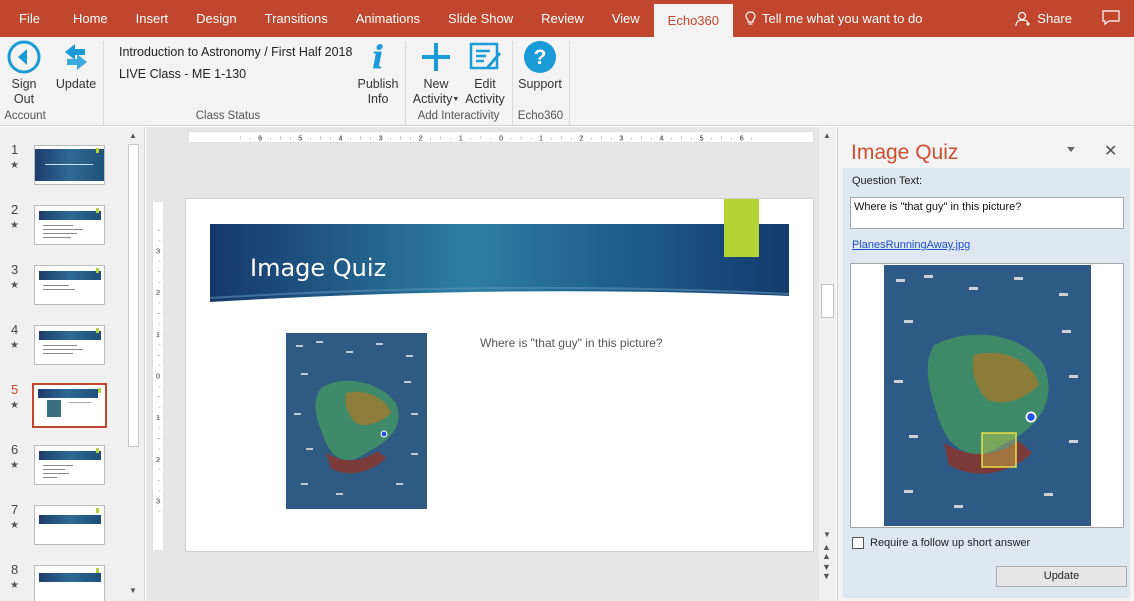  I want to click on question-text-label: Question Text:, so click(887, 181).